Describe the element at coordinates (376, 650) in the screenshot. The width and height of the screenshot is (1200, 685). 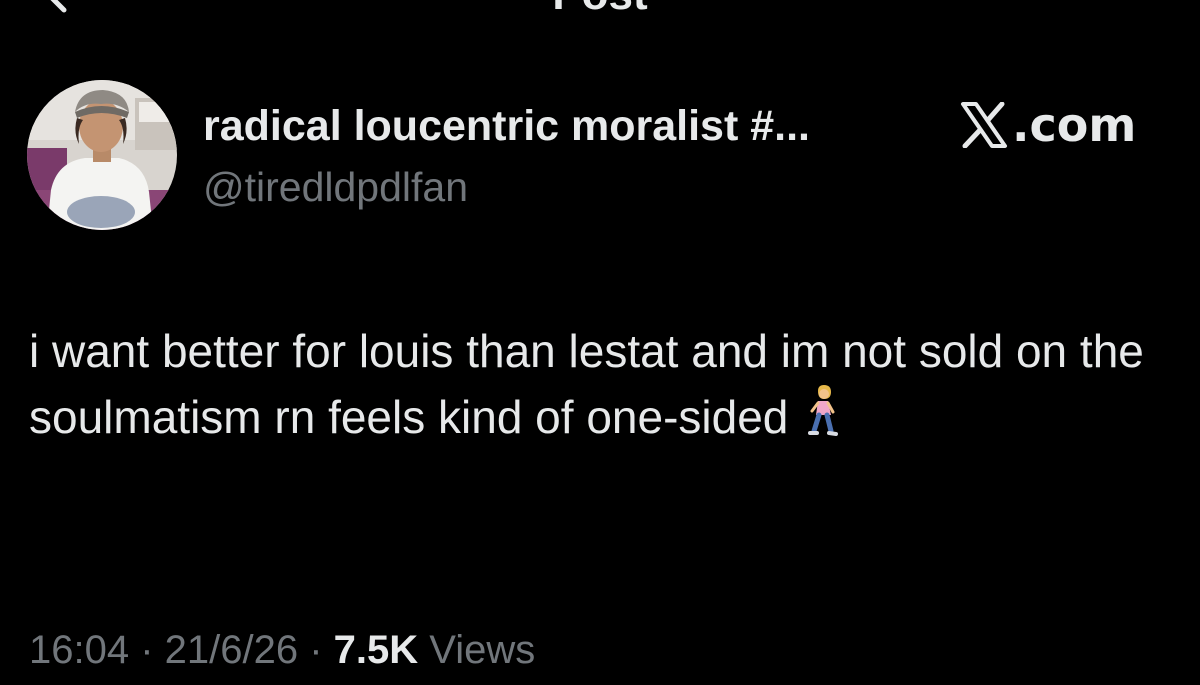
I see `views-count: 7.5K` at that location.